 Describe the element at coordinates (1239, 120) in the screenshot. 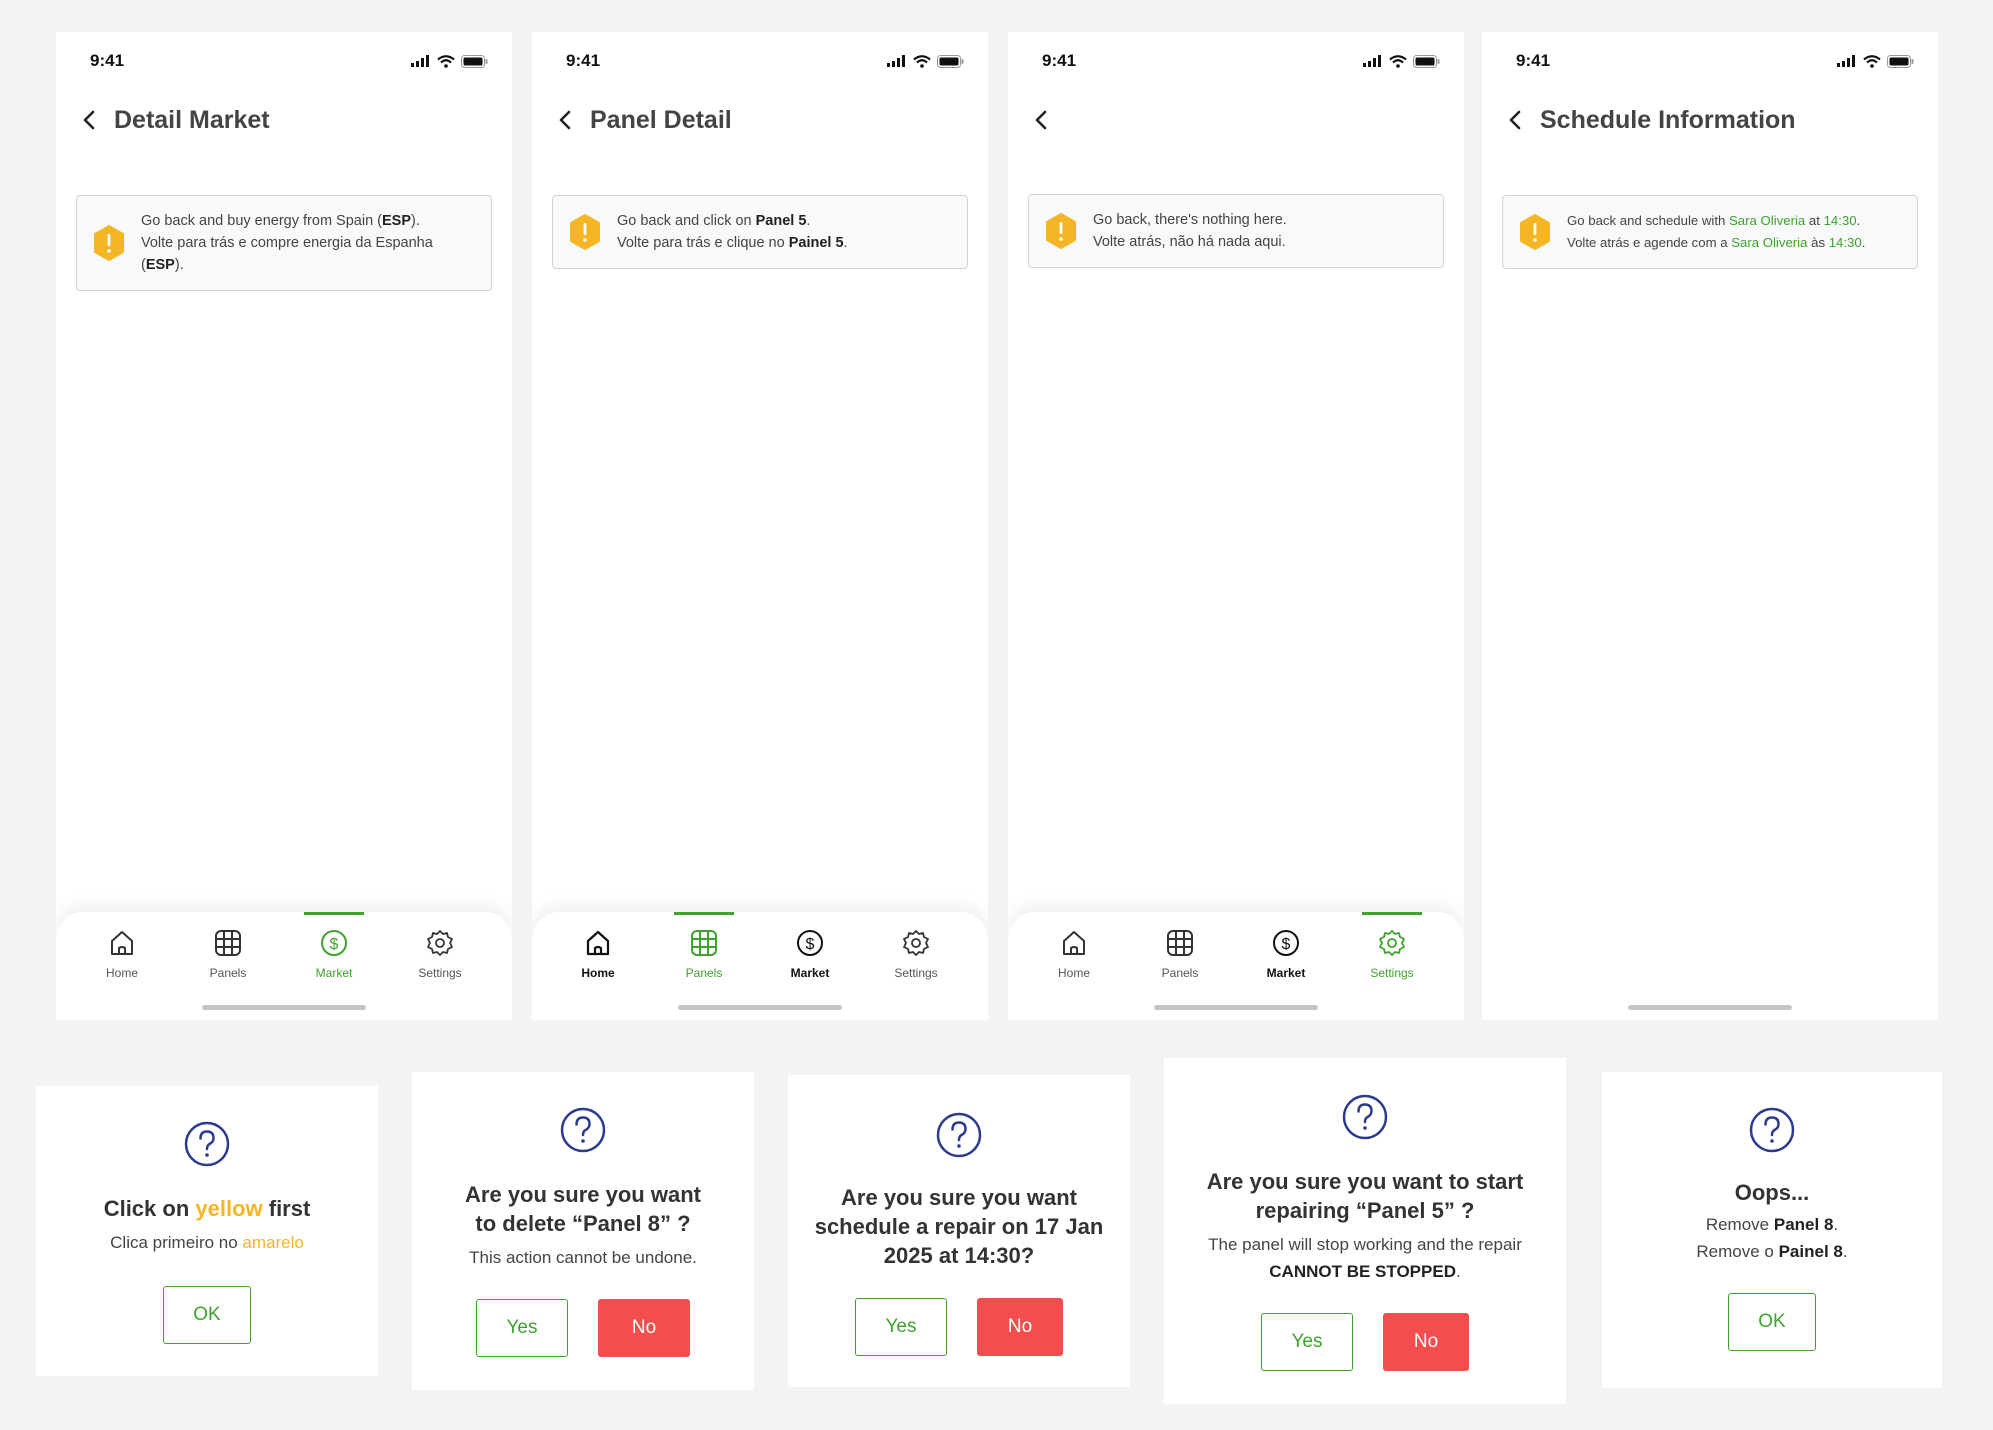

I see `header` at that location.